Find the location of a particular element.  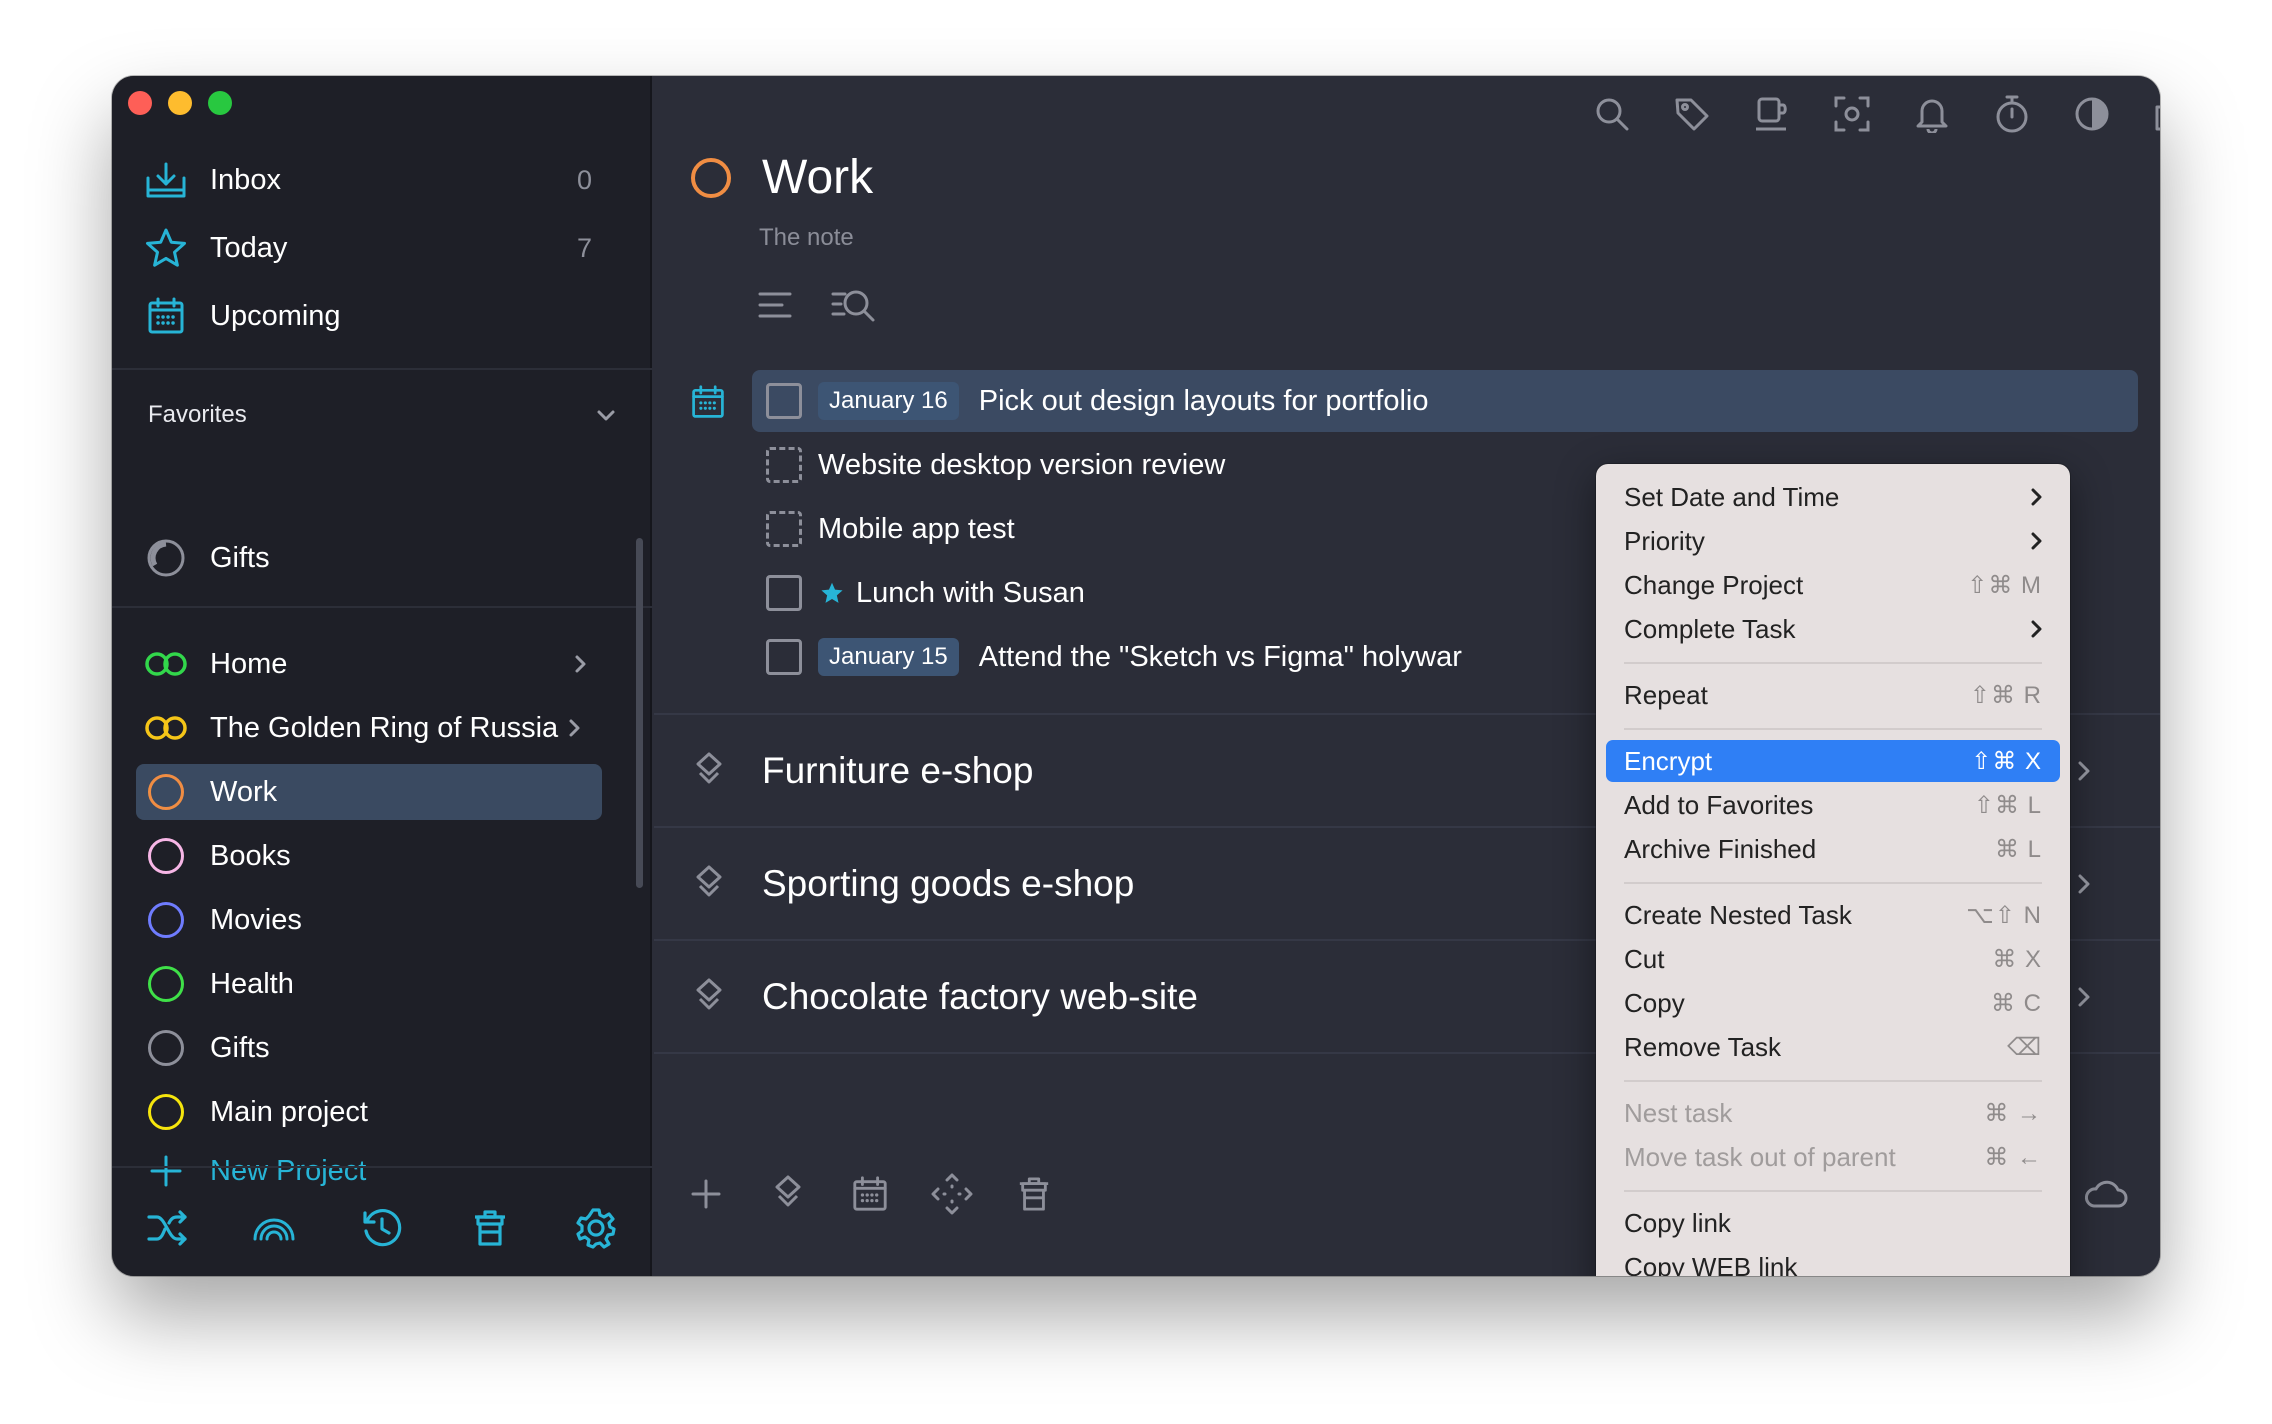

menu-item-copy-web-link: Copy WEB link is located at coordinates (1833, 1261).